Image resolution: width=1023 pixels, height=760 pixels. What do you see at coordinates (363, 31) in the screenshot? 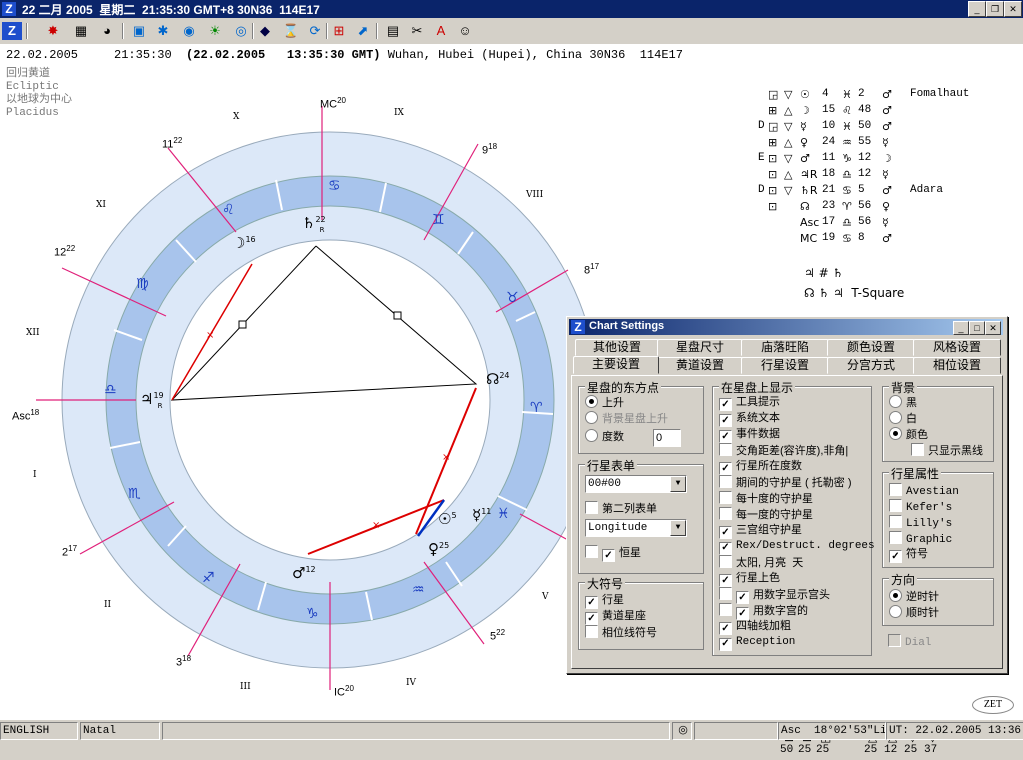
I see `arrow-icon: ⬈` at bounding box center [363, 31].